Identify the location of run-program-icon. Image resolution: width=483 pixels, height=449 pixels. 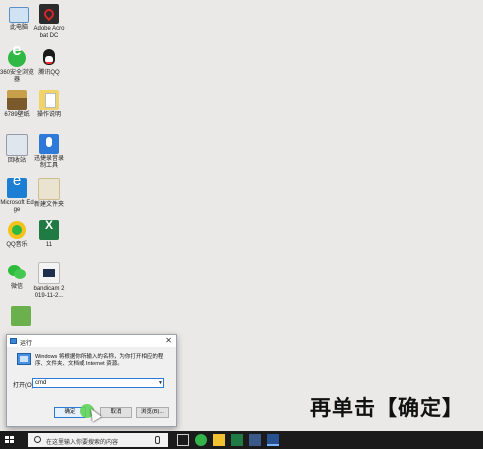
(24, 359).